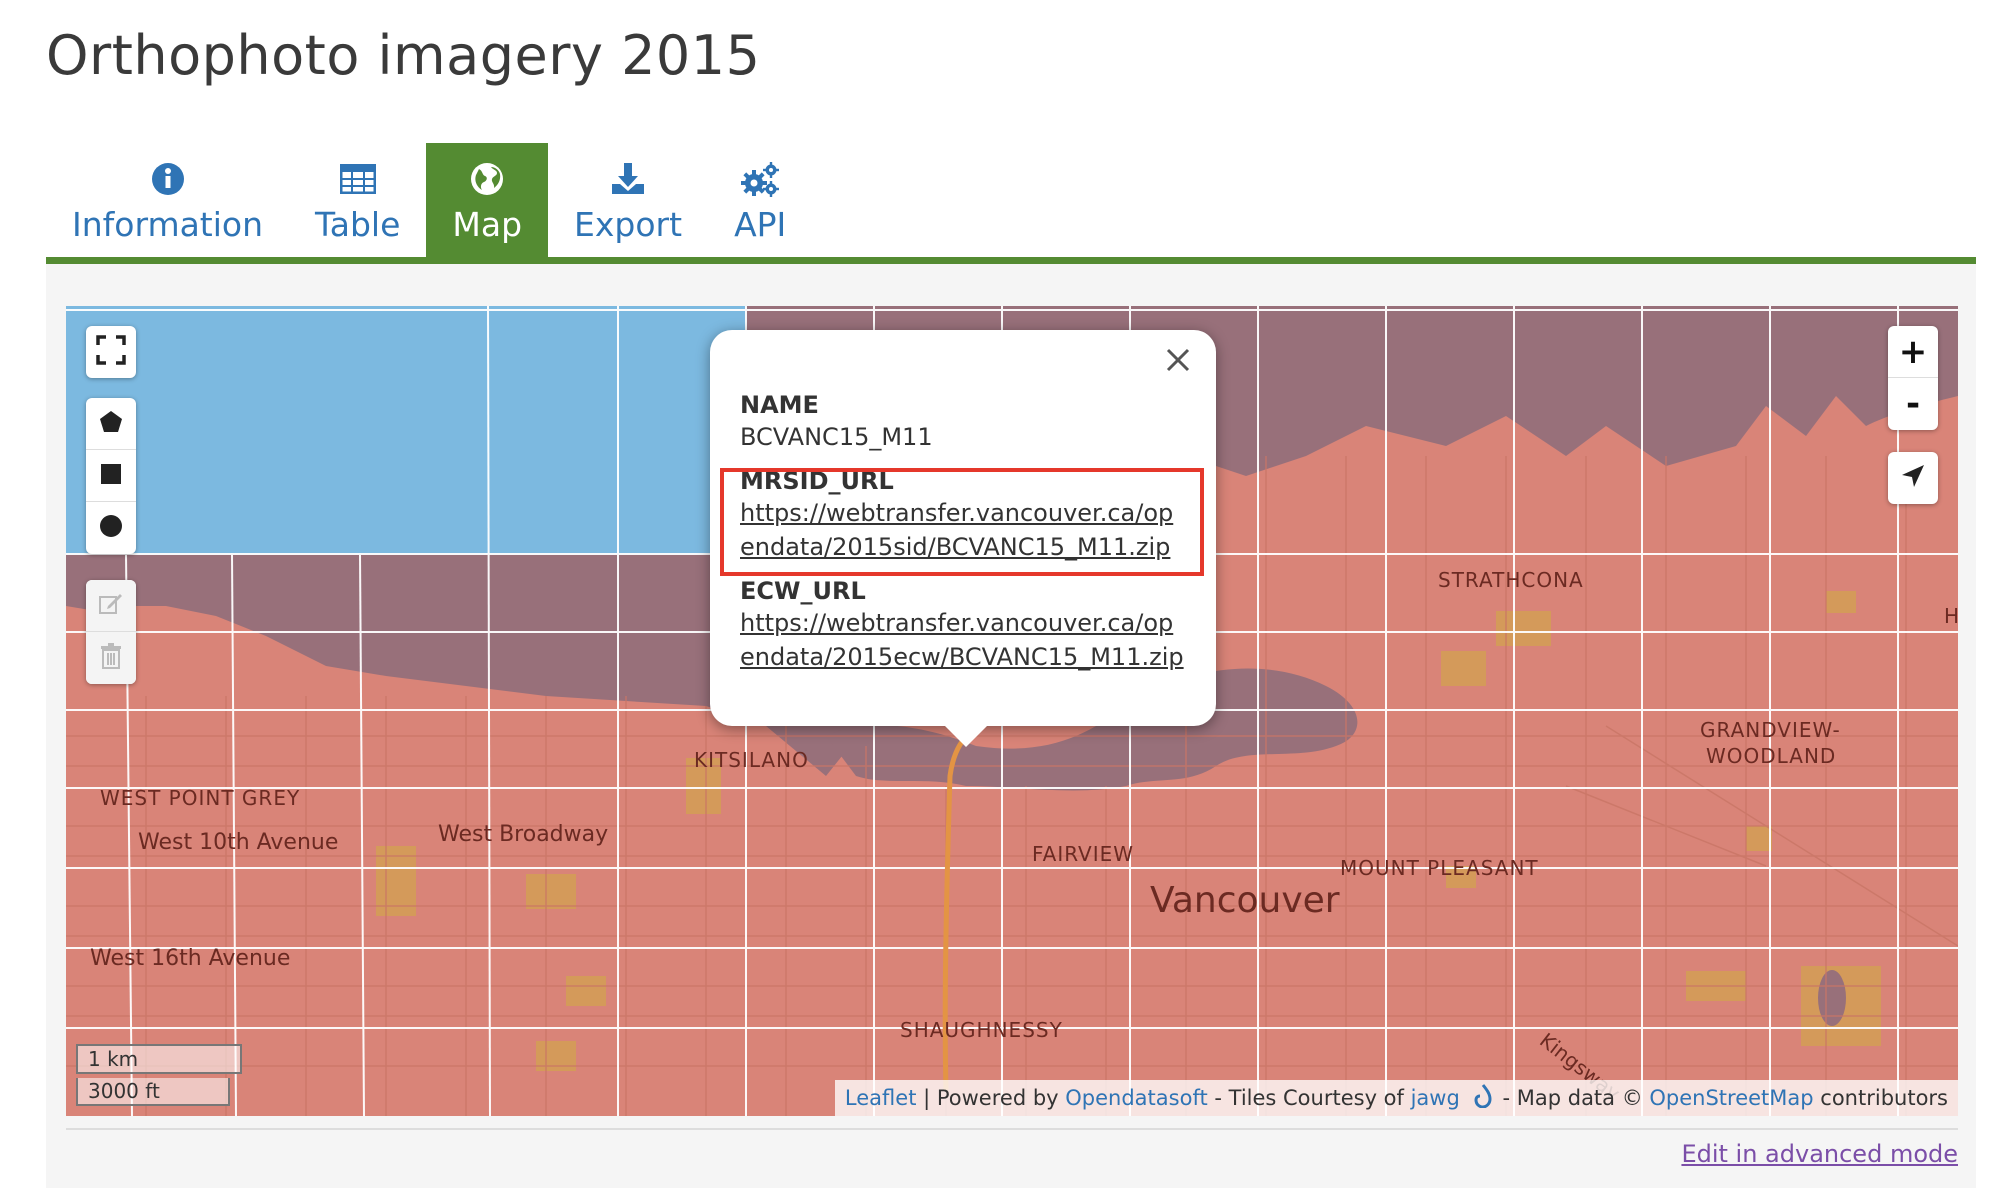 The width and height of the screenshot is (2016, 1188). I want to click on gears-icon, so click(760, 179).